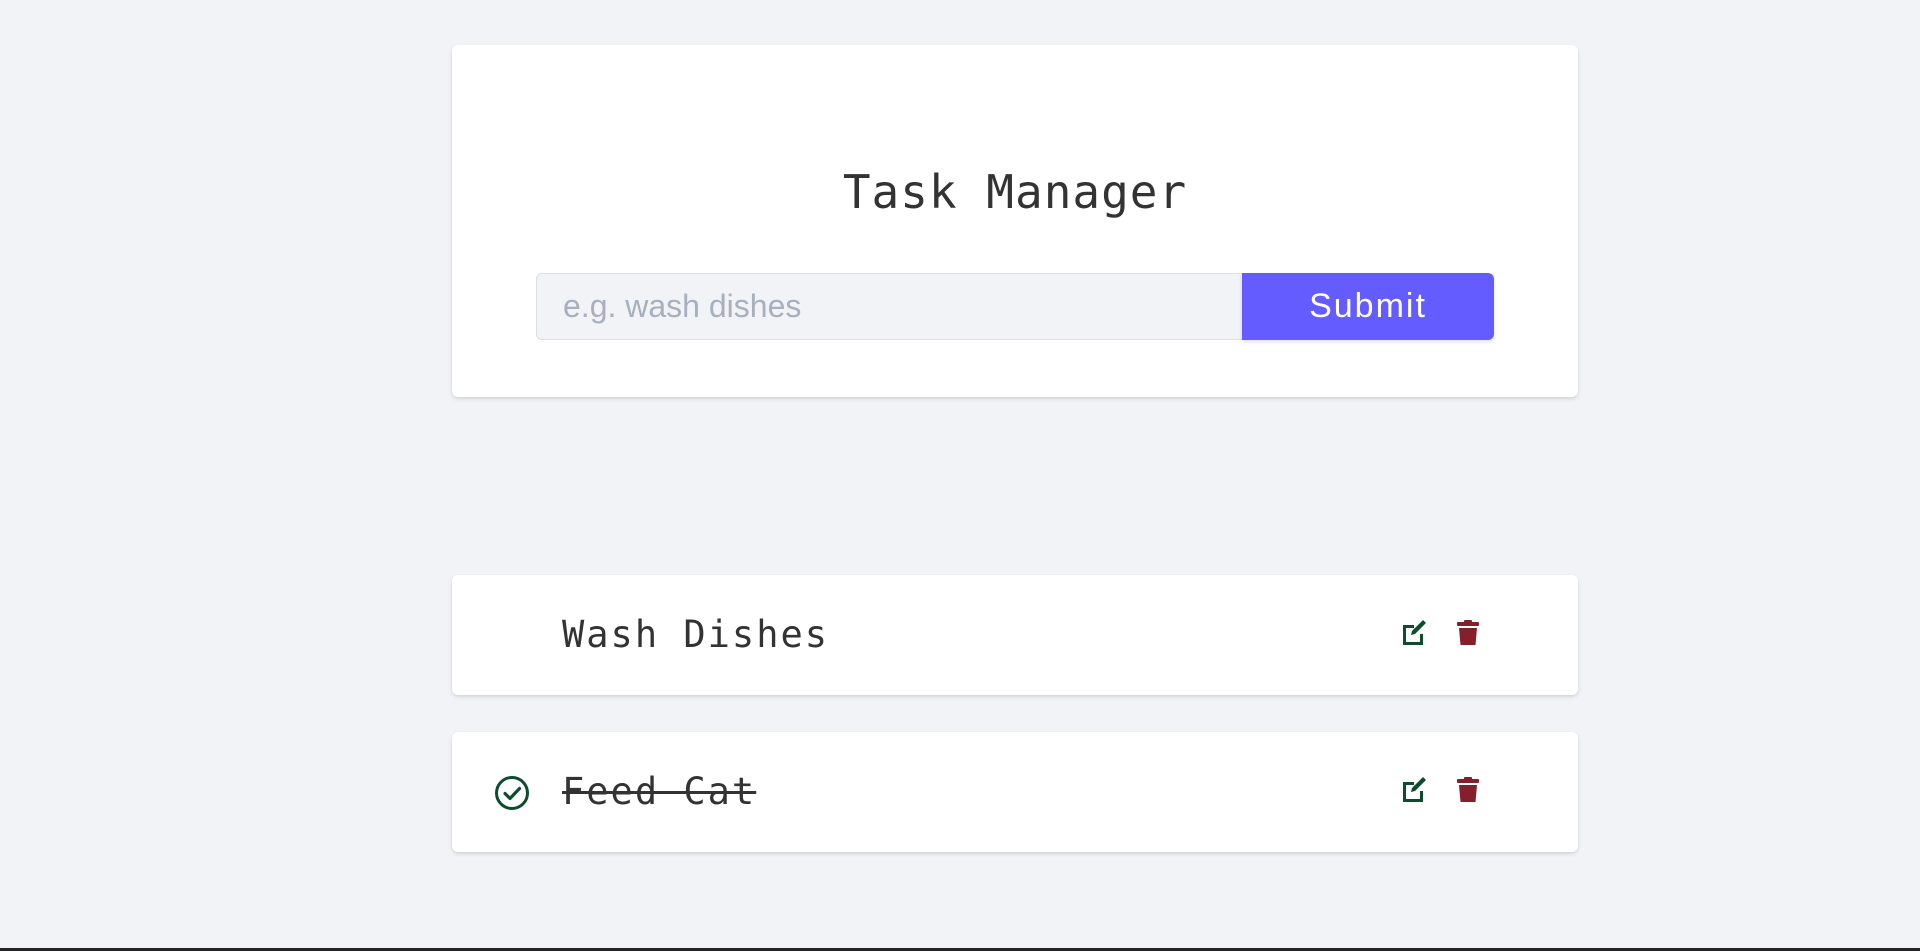  What do you see at coordinates (1015, 192) in the screenshot?
I see `page-title: Task Manager` at bounding box center [1015, 192].